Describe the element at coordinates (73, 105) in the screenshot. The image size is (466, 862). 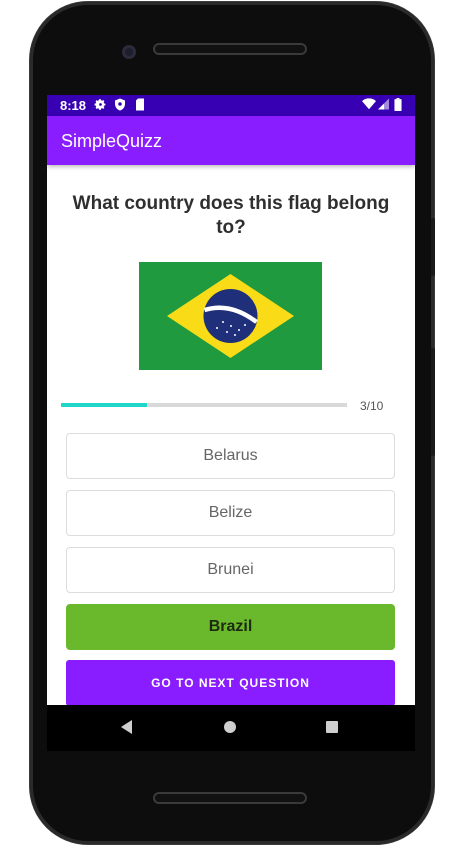
I see `status-time: 8:18` at that location.